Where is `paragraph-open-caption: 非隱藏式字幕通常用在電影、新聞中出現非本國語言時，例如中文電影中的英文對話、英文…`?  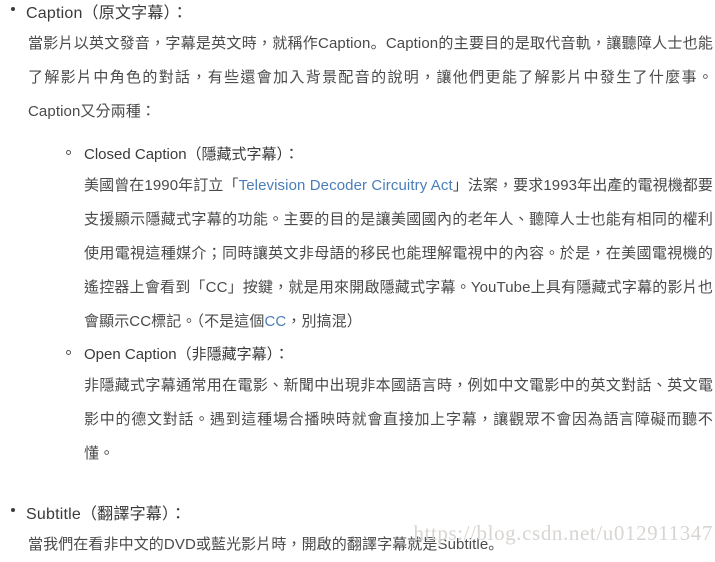 paragraph-open-caption: 非隱藏式字幕通常用在電影、新聞中出現非本國語言時，例如中文電影中的英文對話、英文… is located at coordinates (398, 419).